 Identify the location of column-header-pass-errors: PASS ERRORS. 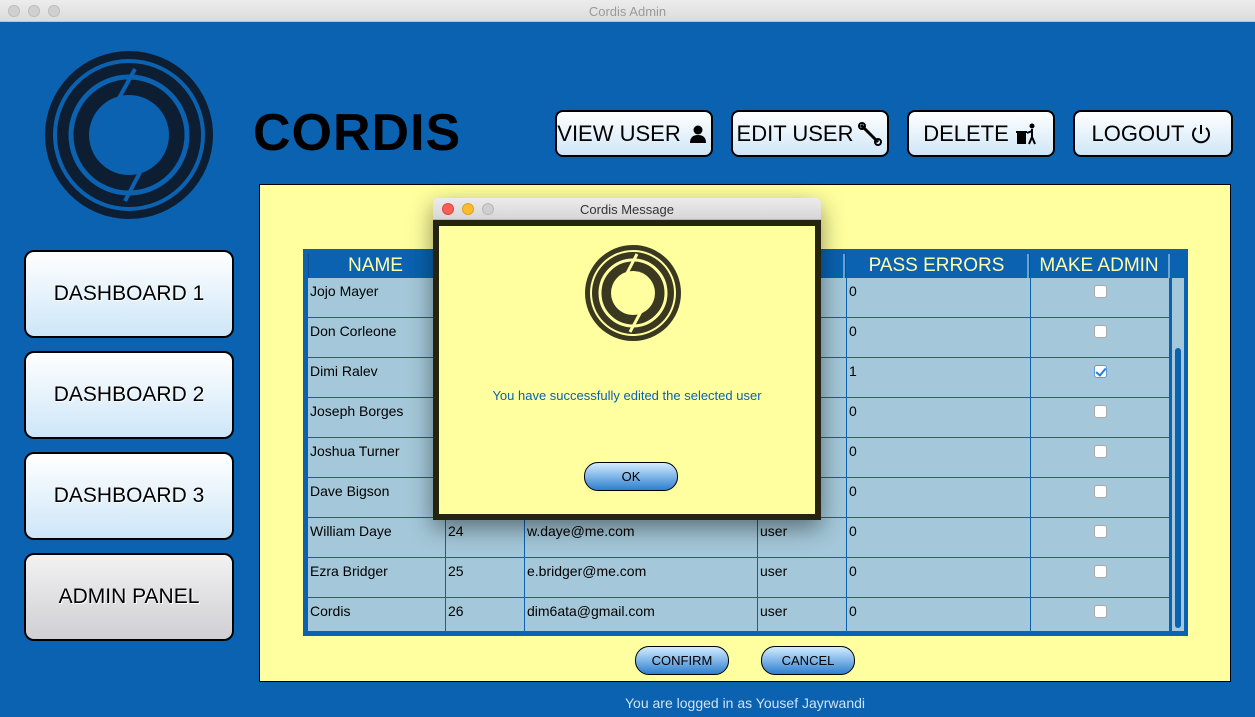
(937, 266).